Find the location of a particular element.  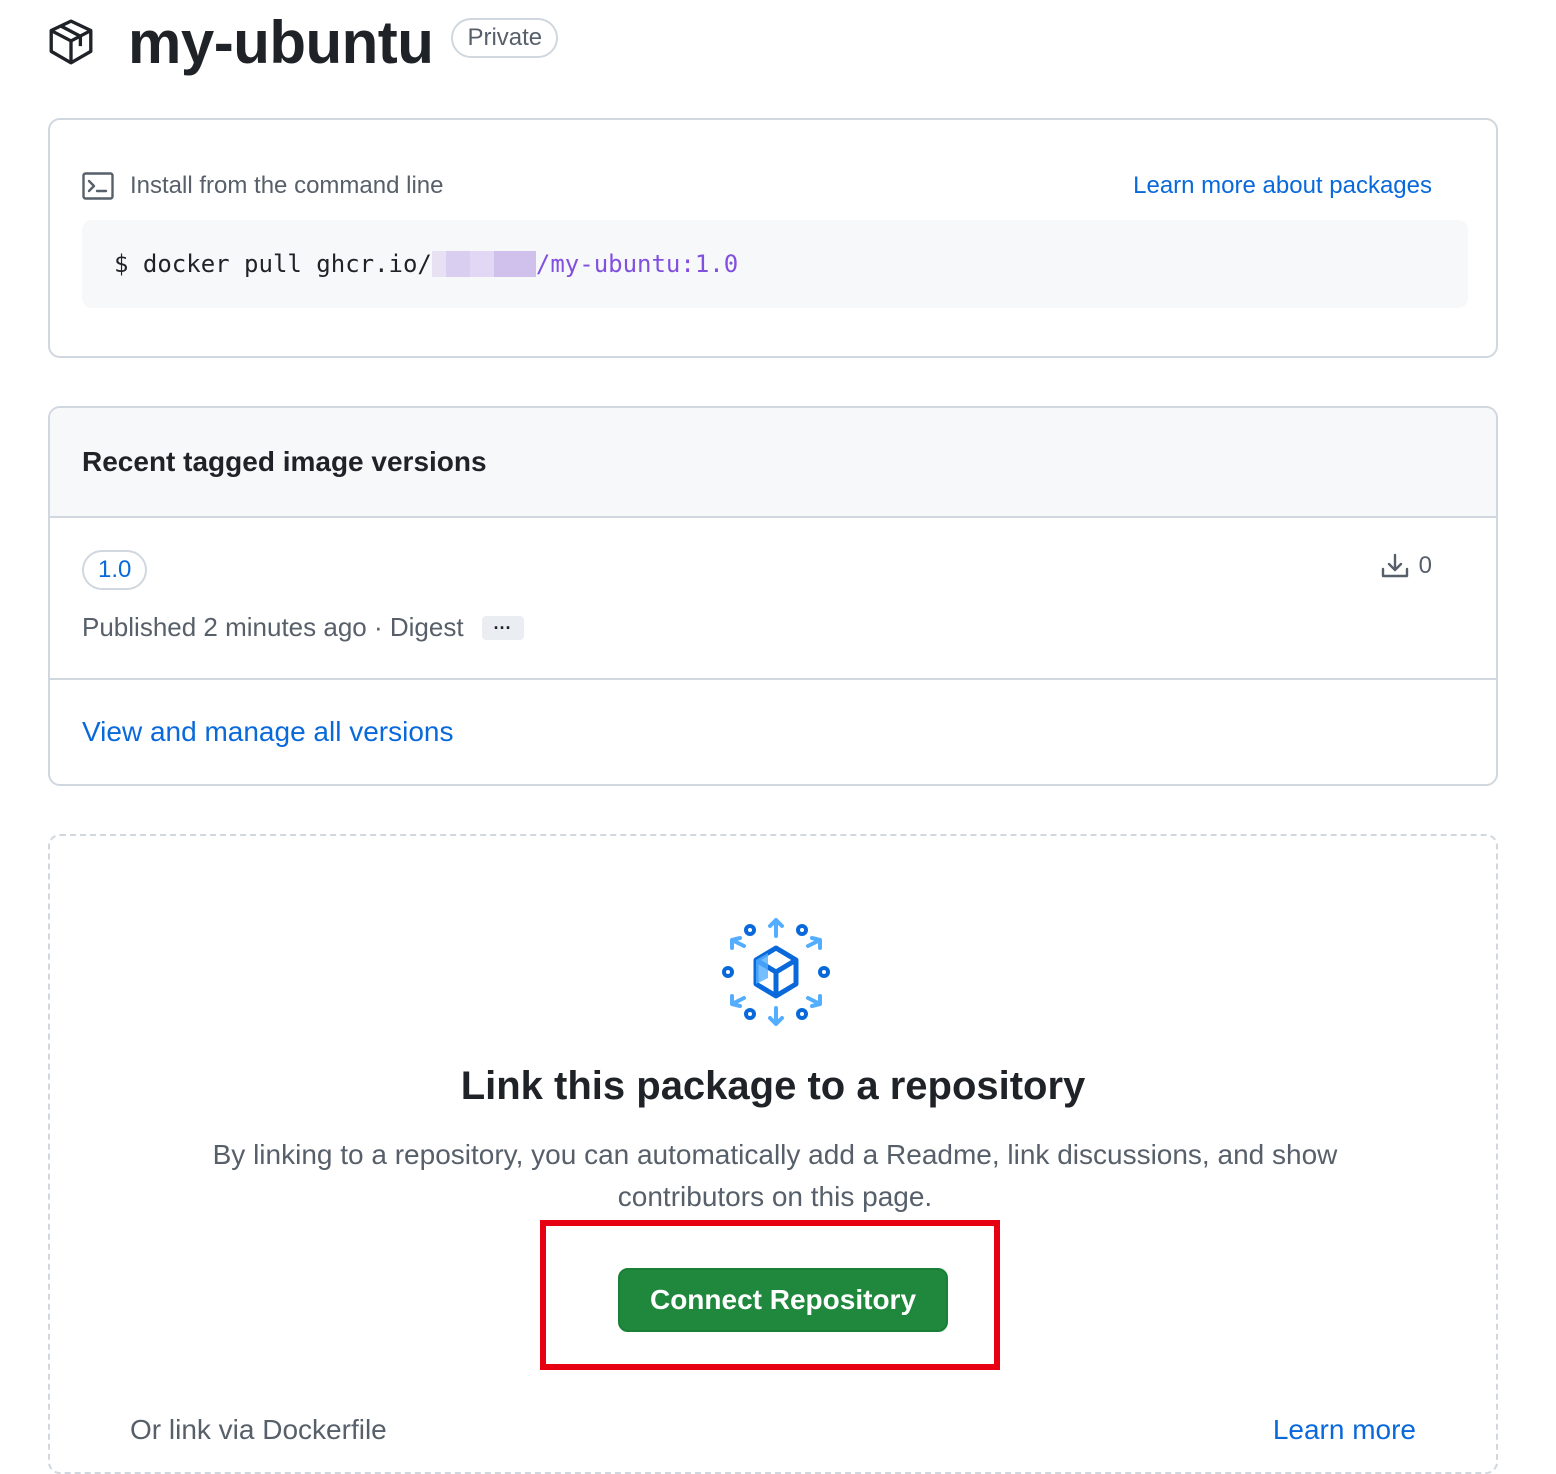

redacted-owner is located at coordinates (483, 264).